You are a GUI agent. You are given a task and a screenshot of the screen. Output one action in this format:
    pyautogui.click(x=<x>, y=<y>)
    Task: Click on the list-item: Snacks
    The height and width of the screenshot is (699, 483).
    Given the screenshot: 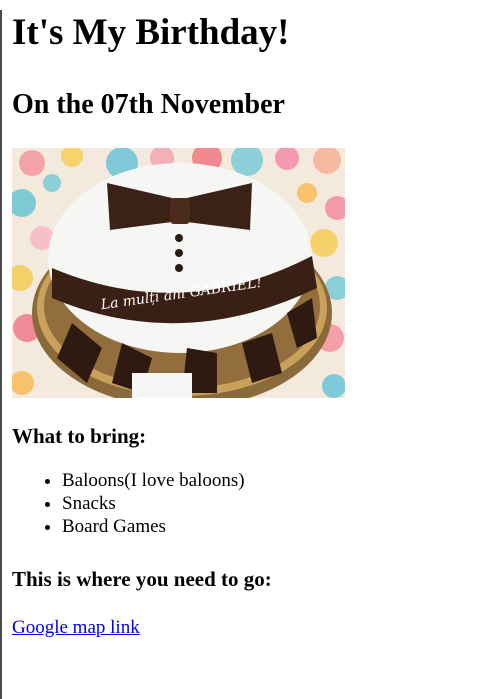 What is the action you would take?
    pyautogui.click(x=272, y=503)
    